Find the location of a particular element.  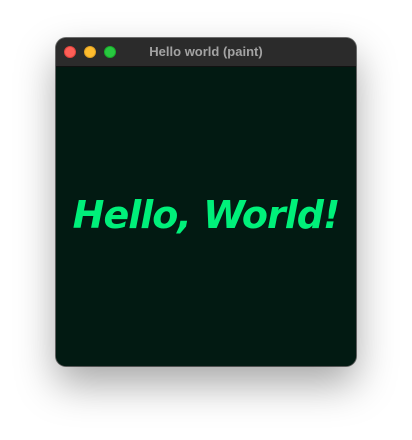

title-bar: Hello world (paint) is located at coordinates (206, 52).